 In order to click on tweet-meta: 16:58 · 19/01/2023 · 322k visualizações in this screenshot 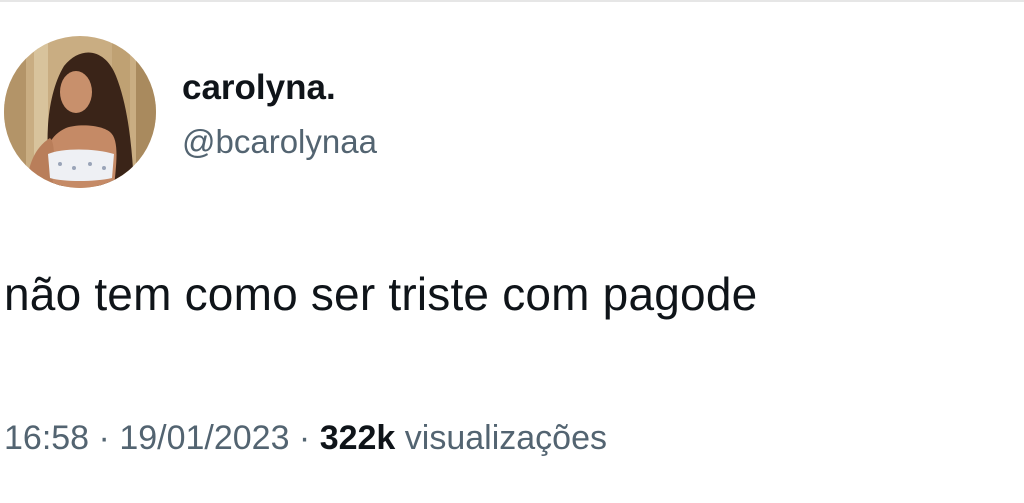, I will do `click(305, 438)`.